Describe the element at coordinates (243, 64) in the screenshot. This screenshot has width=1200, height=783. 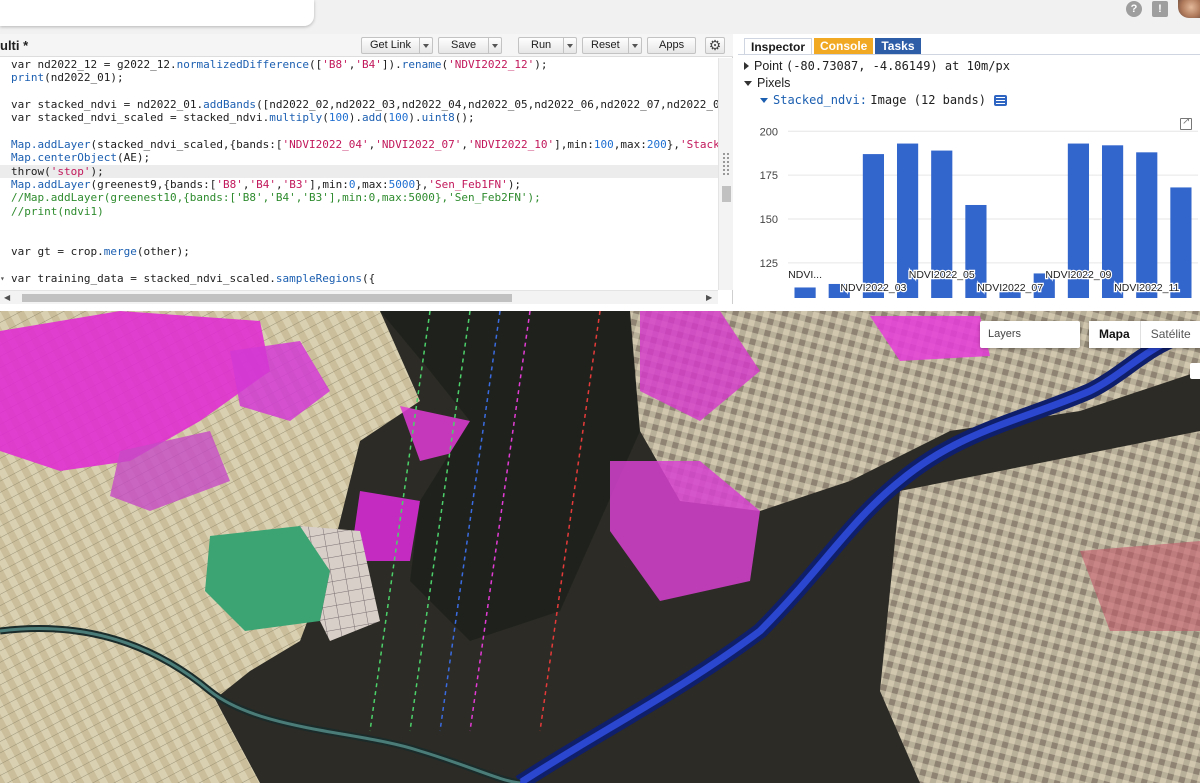
I see `code-token: normalizedDifference` at that location.